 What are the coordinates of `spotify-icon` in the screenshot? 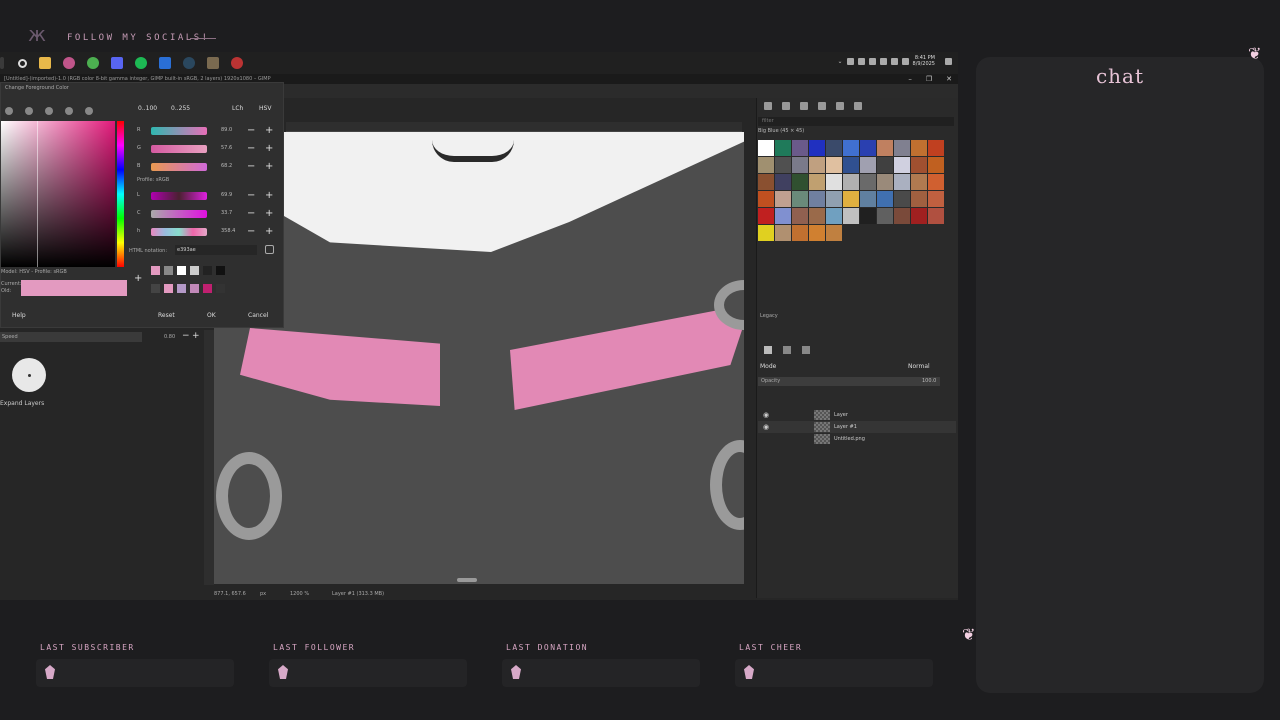 It's located at (141, 63).